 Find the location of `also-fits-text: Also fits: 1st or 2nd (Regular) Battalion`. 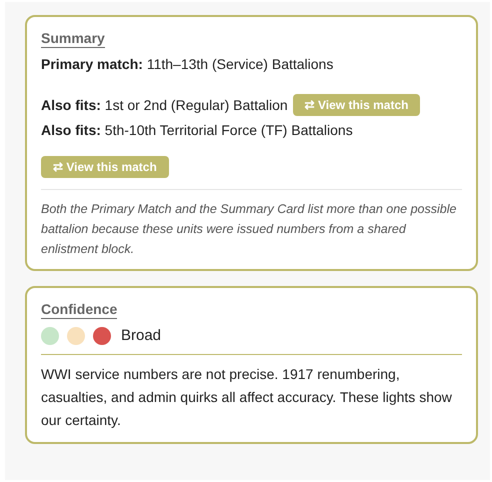

also-fits-text: Also fits: 1st or 2nd (Regular) Battalion is located at coordinates (164, 105).